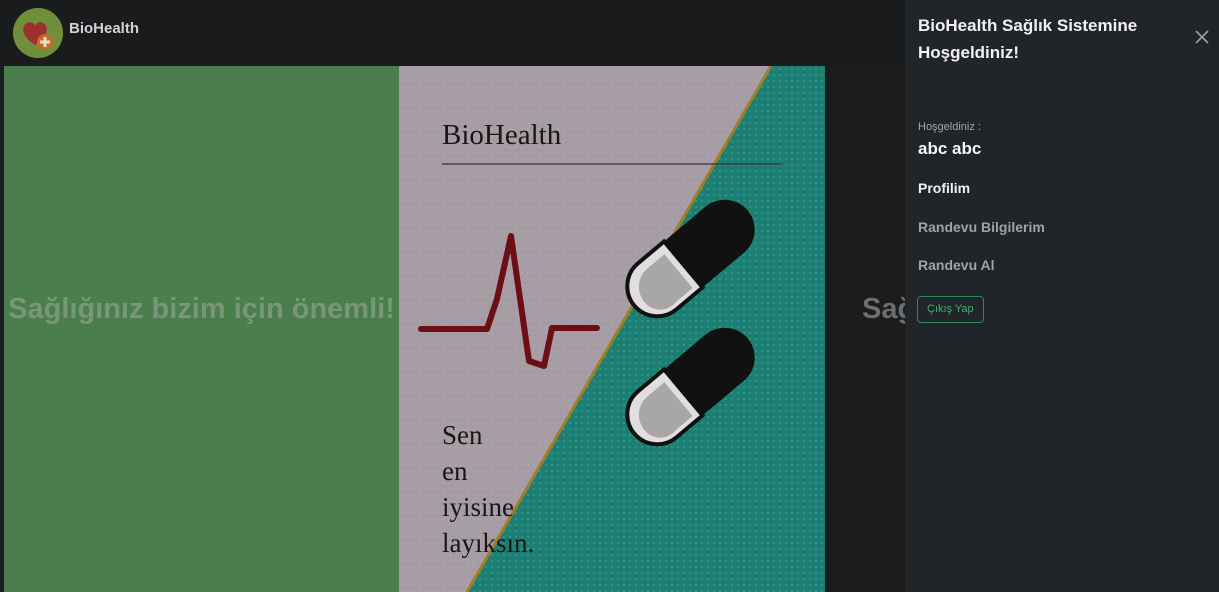 This screenshot has width=1219, height=592. I want to click on slide-left-text: Sağlığınız bizim için önemli!, so click(201, 309).